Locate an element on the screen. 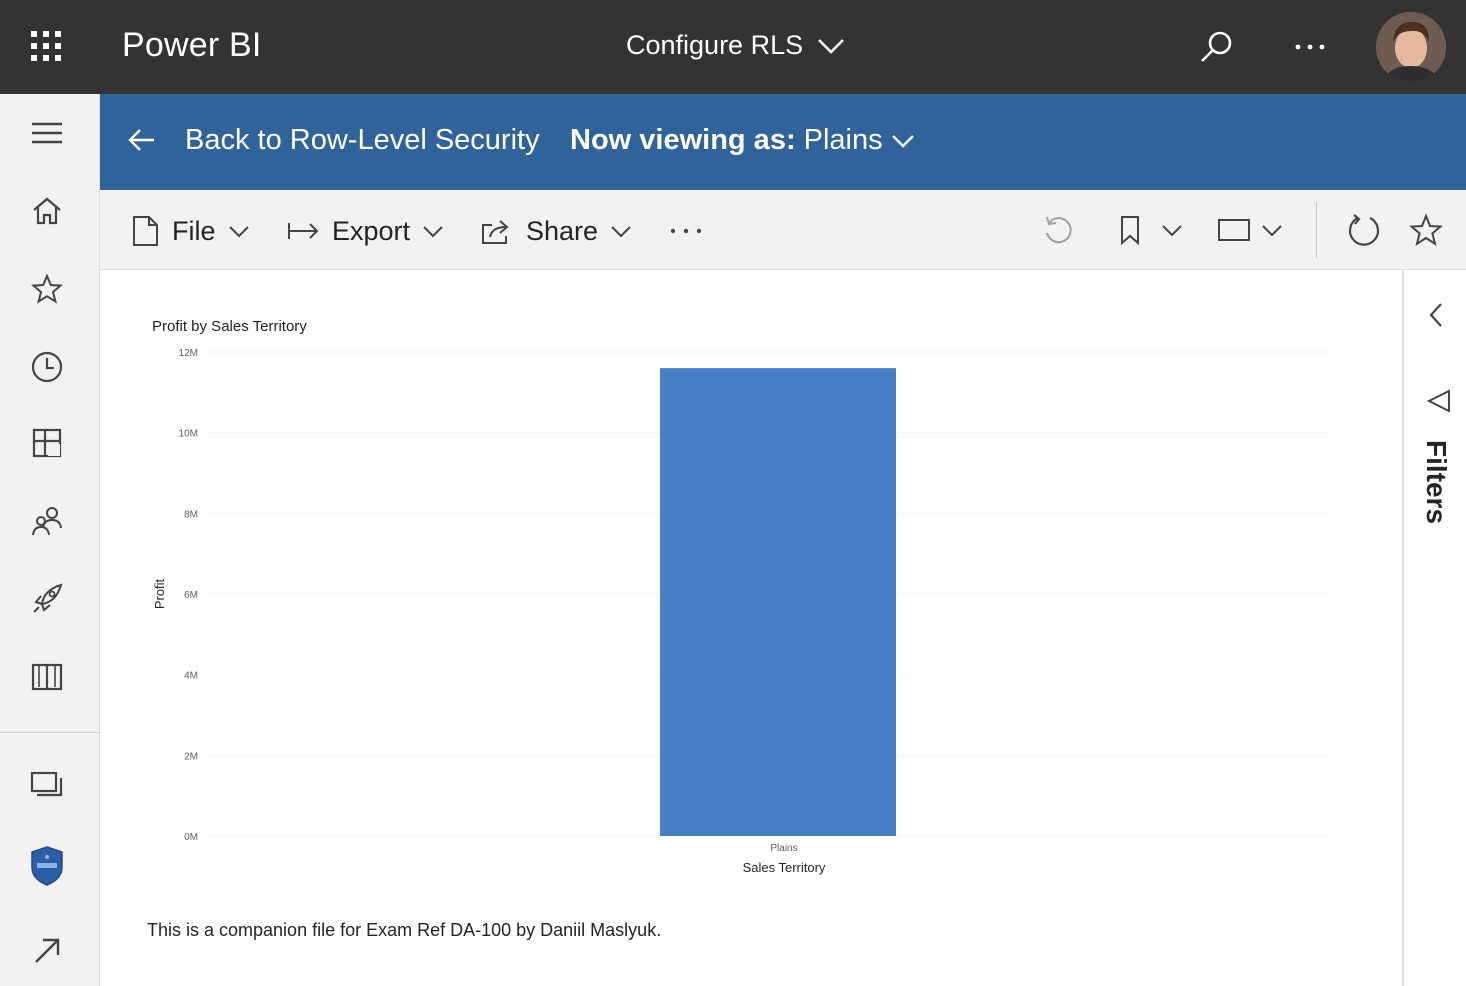  bookmark-icon is located at coordinates (1130, 231).